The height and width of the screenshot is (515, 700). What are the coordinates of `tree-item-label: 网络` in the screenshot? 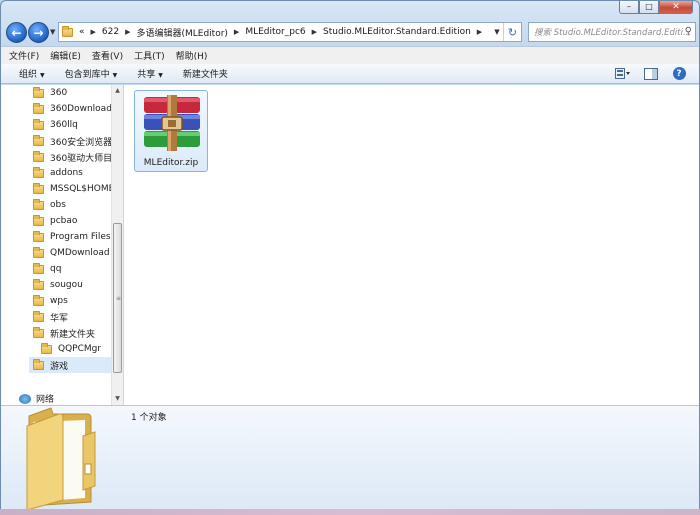 It's located at (45, 400).